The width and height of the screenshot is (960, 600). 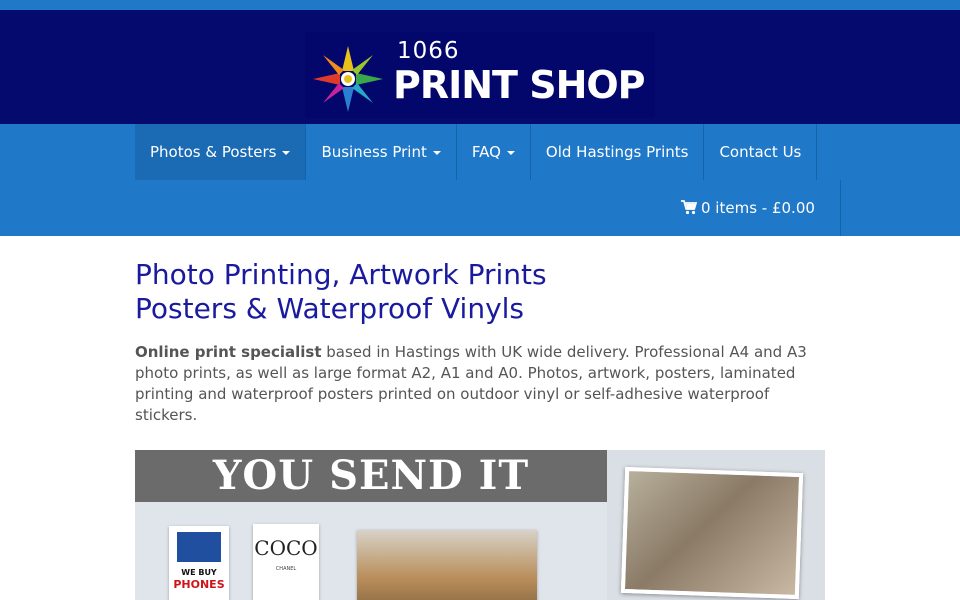 I want to click on nav-item-label: FAQ, so click(x=486, y=152).